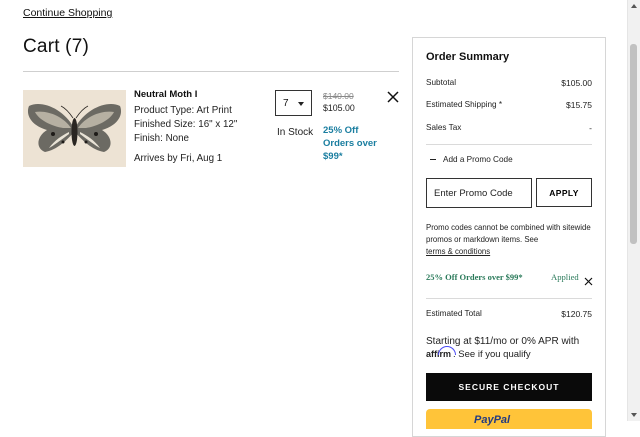 The image size is (640, 437). I want to click on paypal-label: PayPal, so click(492, 420).